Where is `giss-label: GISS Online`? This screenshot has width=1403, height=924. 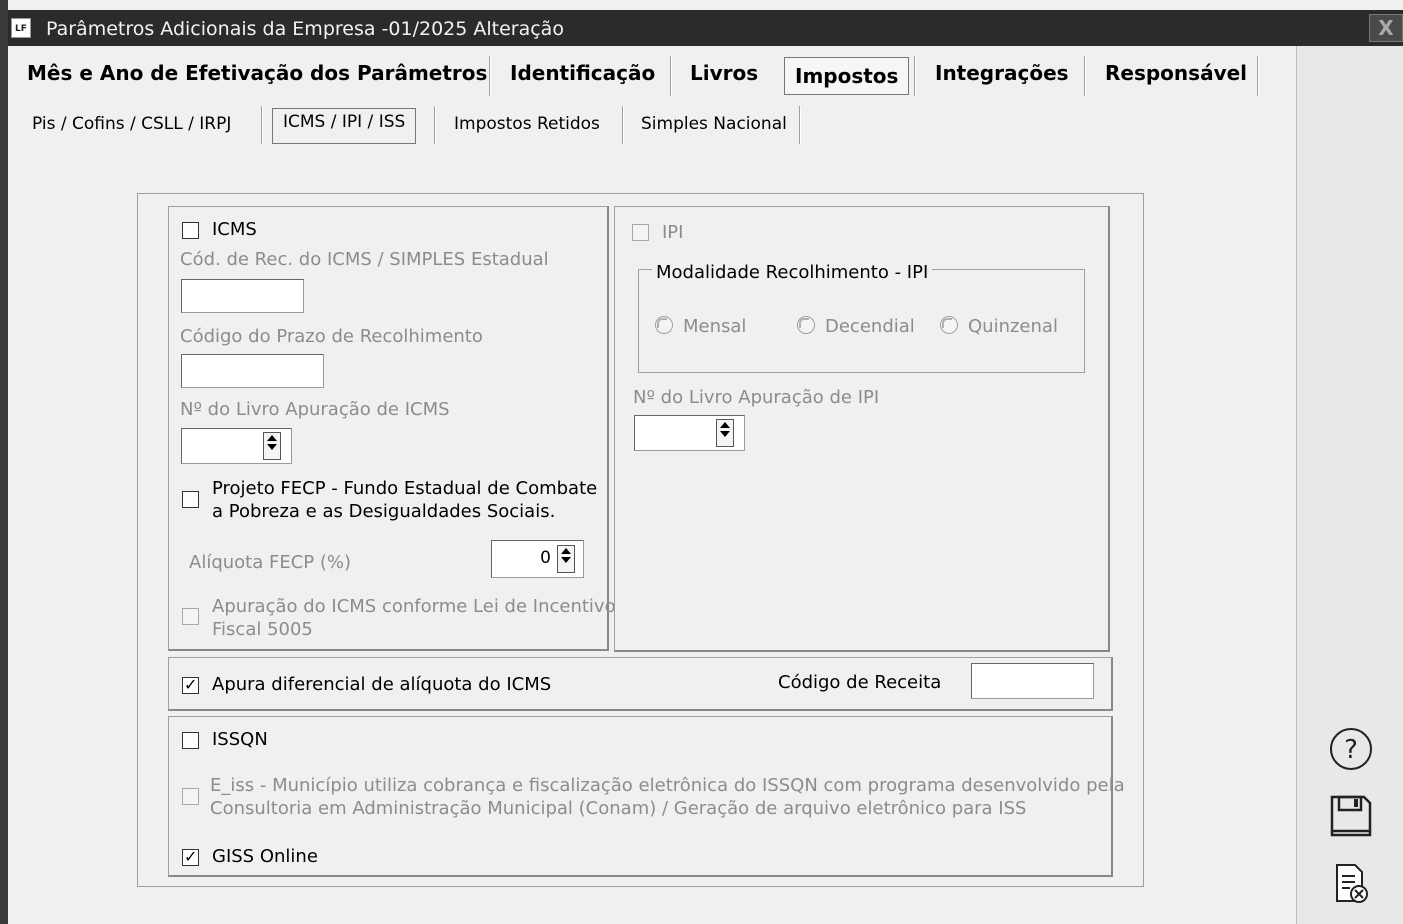
giss-label: GISS Online is located at coordinates (265, 856).